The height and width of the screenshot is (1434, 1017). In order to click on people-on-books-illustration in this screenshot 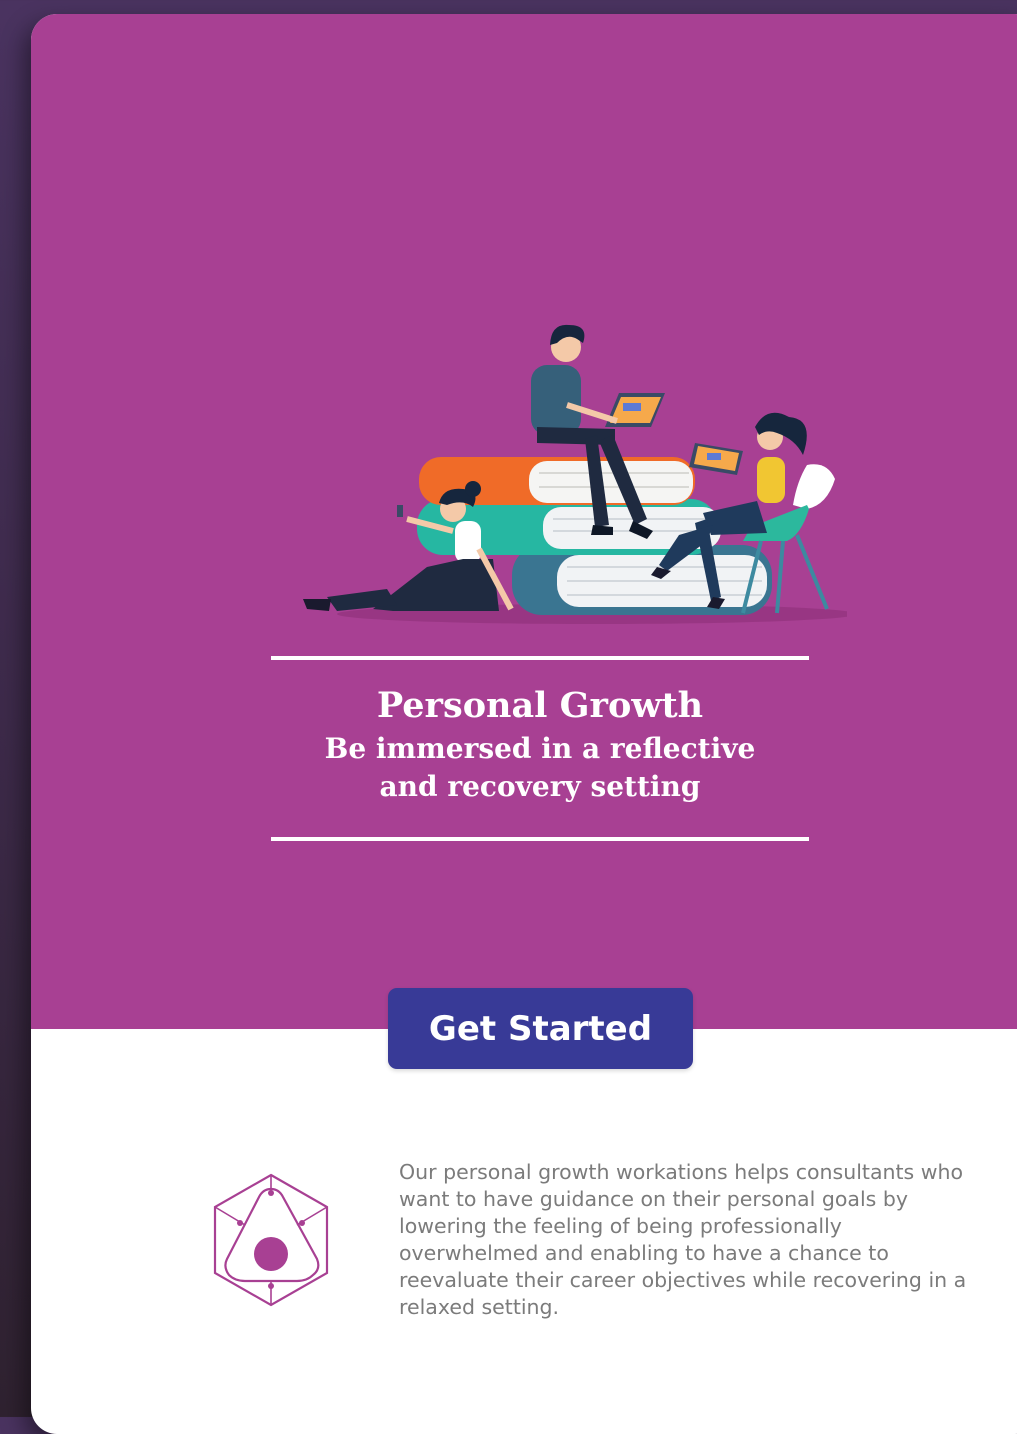, I will do `click(575, 474)`.